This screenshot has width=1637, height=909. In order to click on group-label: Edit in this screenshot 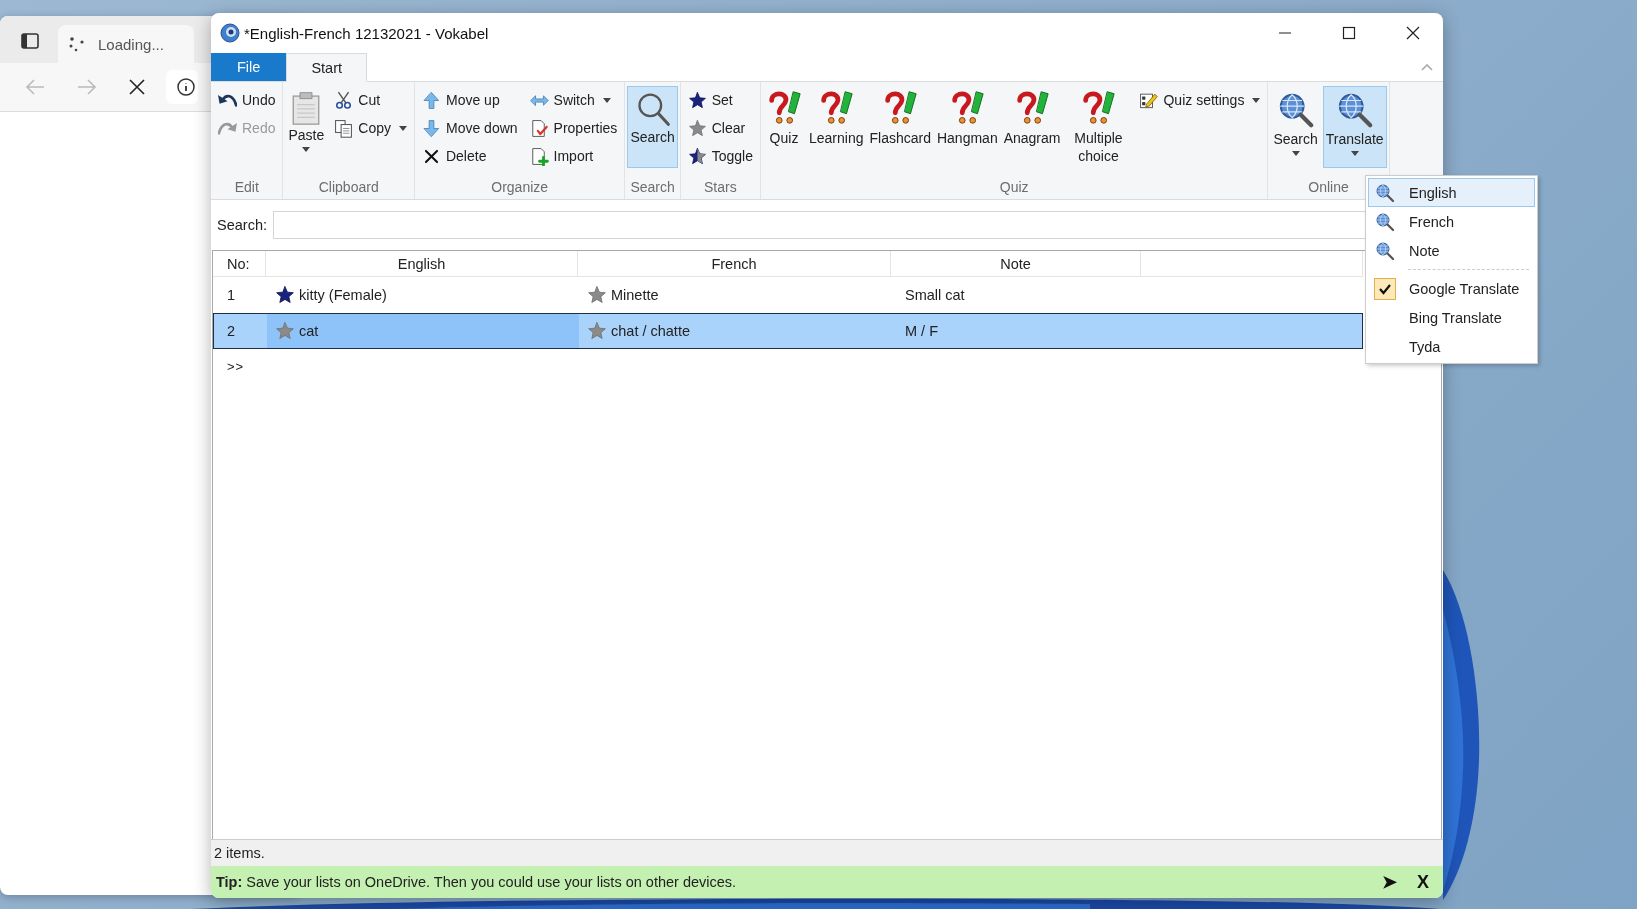, I will do `click(246, 187)`.